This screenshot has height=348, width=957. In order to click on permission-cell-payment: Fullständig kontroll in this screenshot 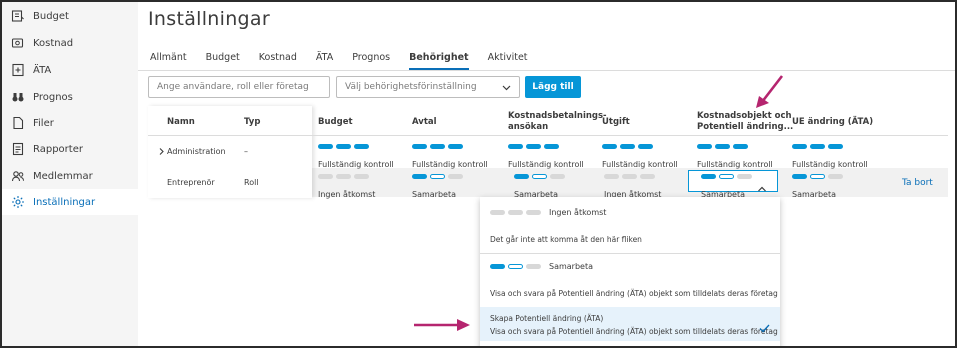, I will do `click(546, 157)`.